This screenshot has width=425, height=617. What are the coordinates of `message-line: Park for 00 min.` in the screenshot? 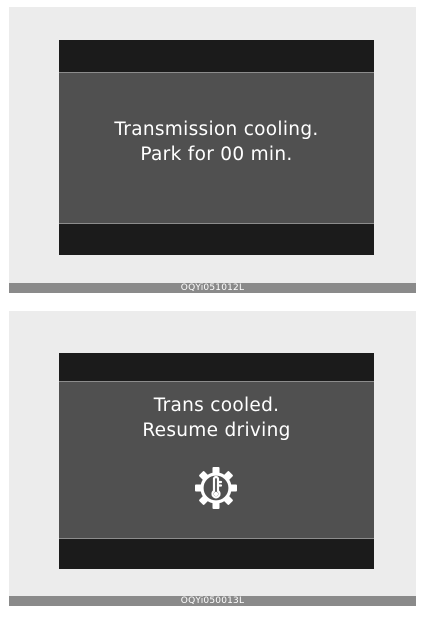 It's located at (216, 154).